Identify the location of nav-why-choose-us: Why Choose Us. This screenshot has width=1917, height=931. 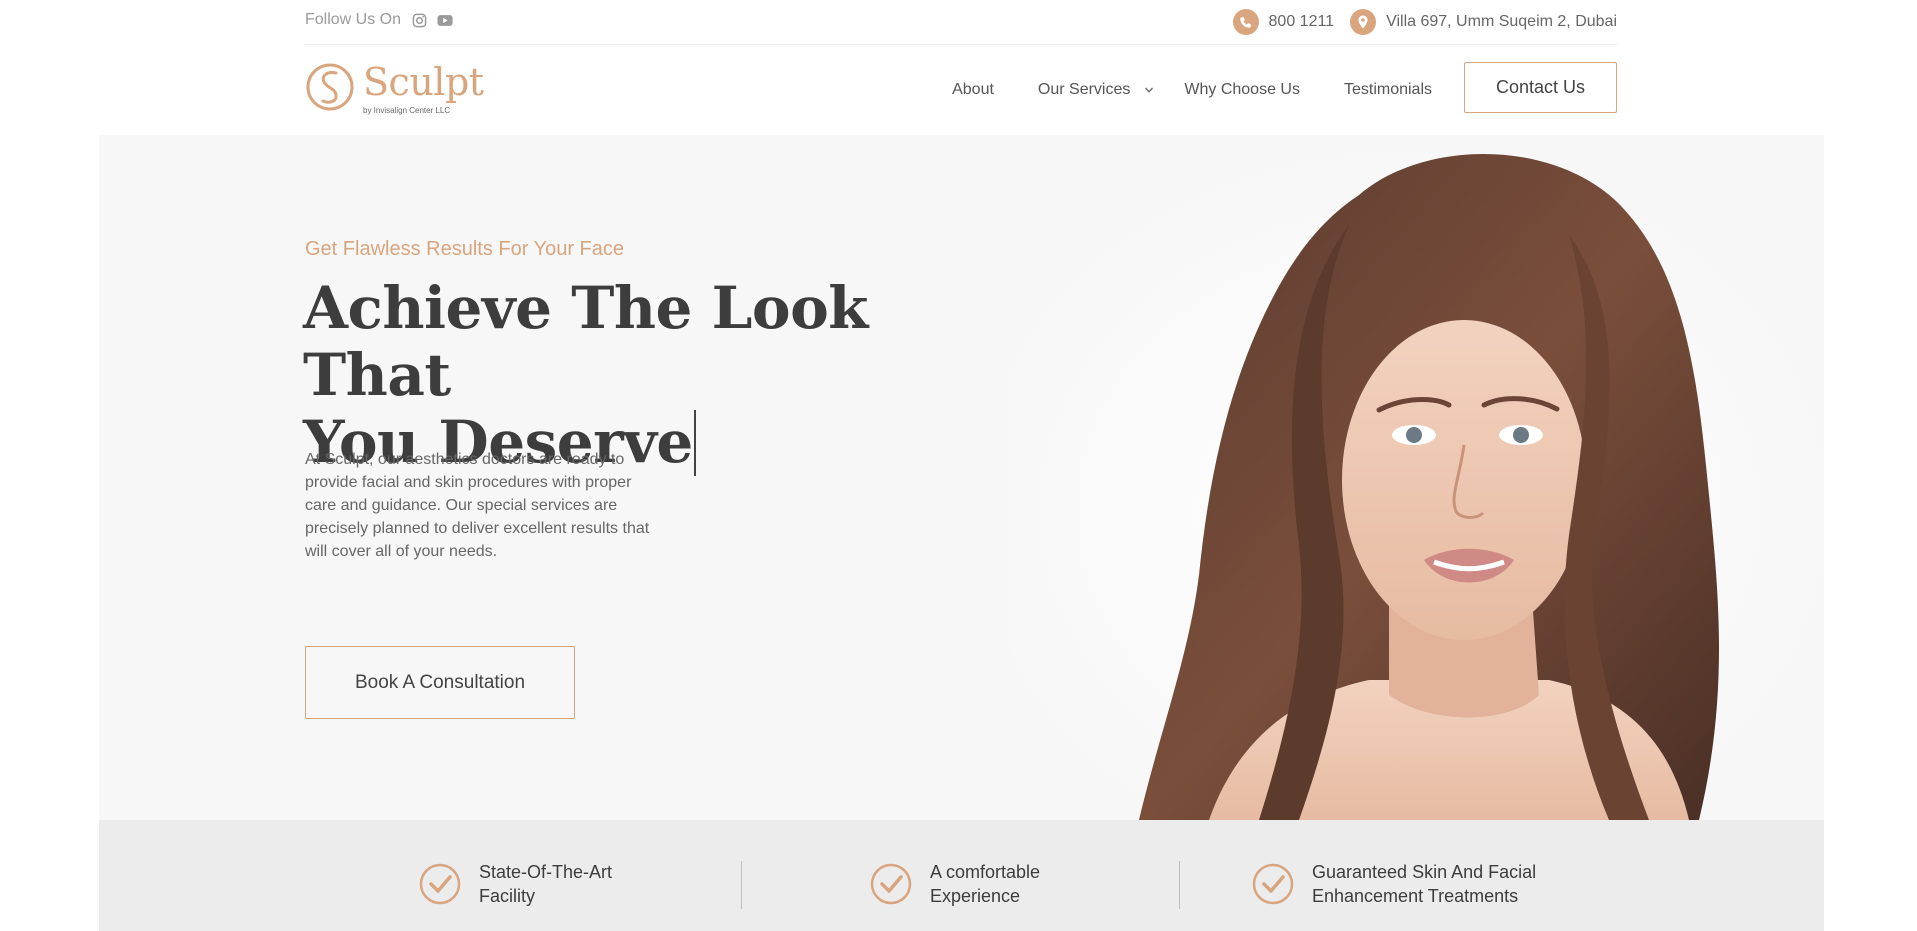
(1242, 90).